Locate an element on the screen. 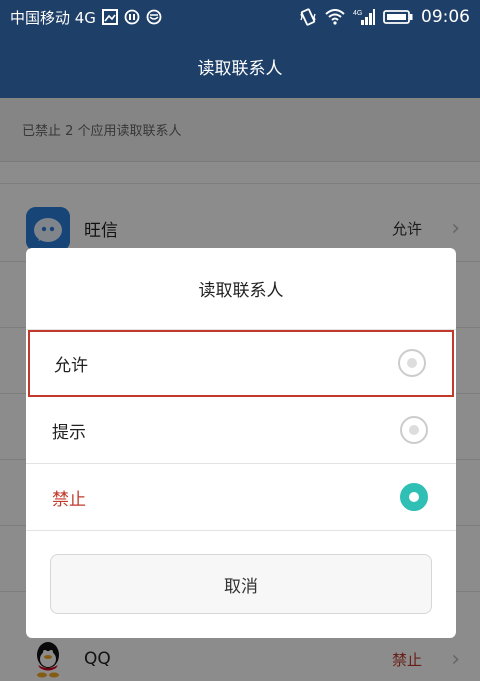 The width and height of the screenshot is (480, 681). option-deny: 禁止 is located at coordinates (241, 497).